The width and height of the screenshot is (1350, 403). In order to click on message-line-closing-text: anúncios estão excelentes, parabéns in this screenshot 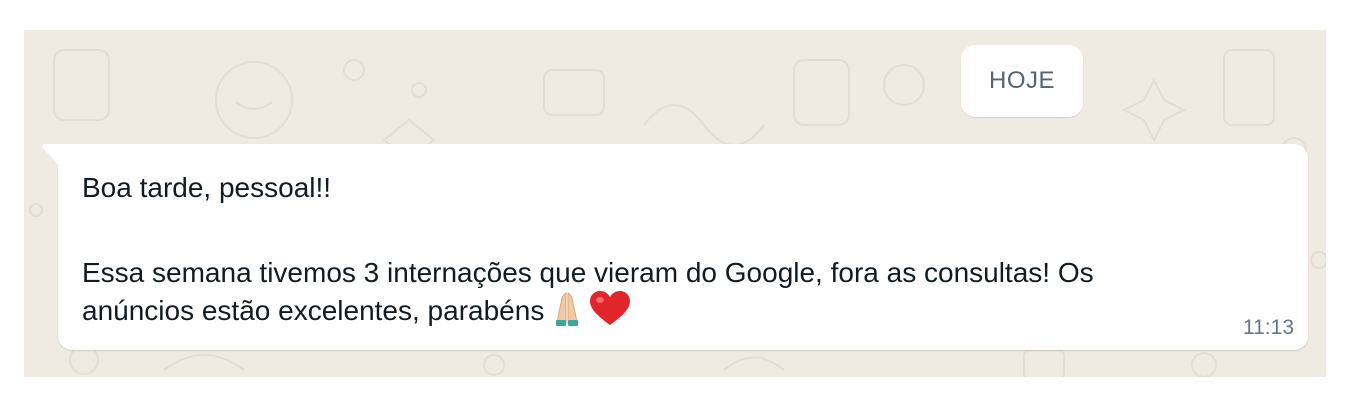, I will do `click(313, 310)`.